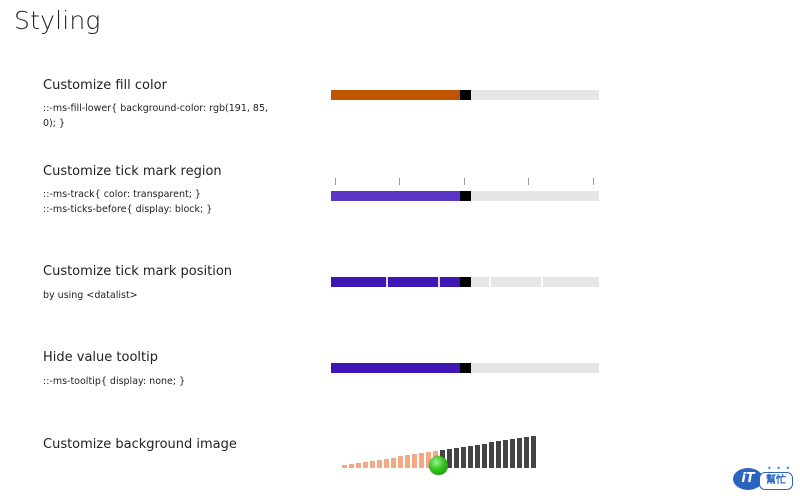 The height and width of the screenshot is (501, 800). What do you see at coordinates (138, 271) in the screenshot?
I see `section-tick-position-label: Customize tick mark position` at bounding box center [138, 271].